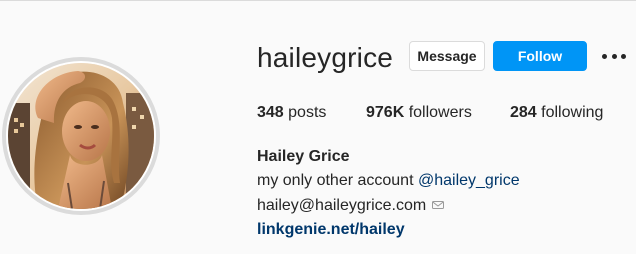  I want to click on bio-text-body: my only other account, so click(337, 180).